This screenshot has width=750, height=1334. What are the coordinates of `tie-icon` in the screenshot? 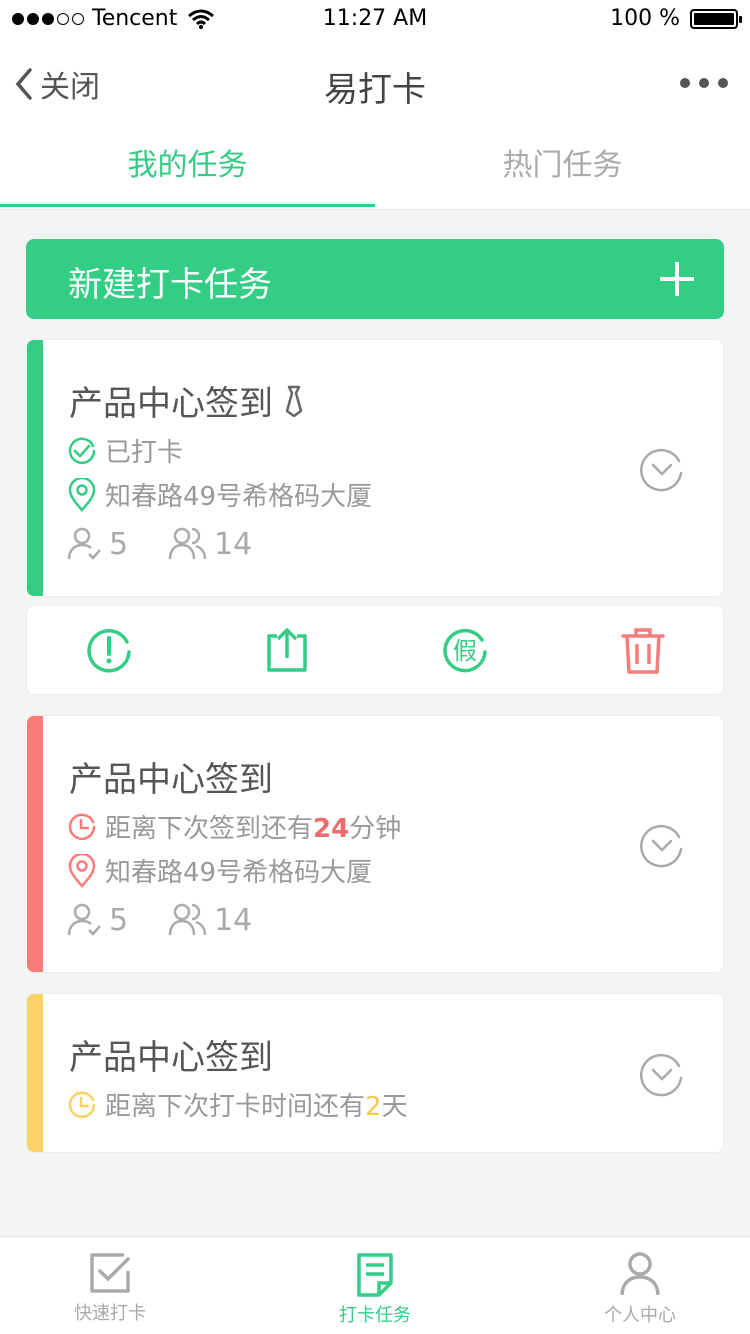 It's located at (294, 401).